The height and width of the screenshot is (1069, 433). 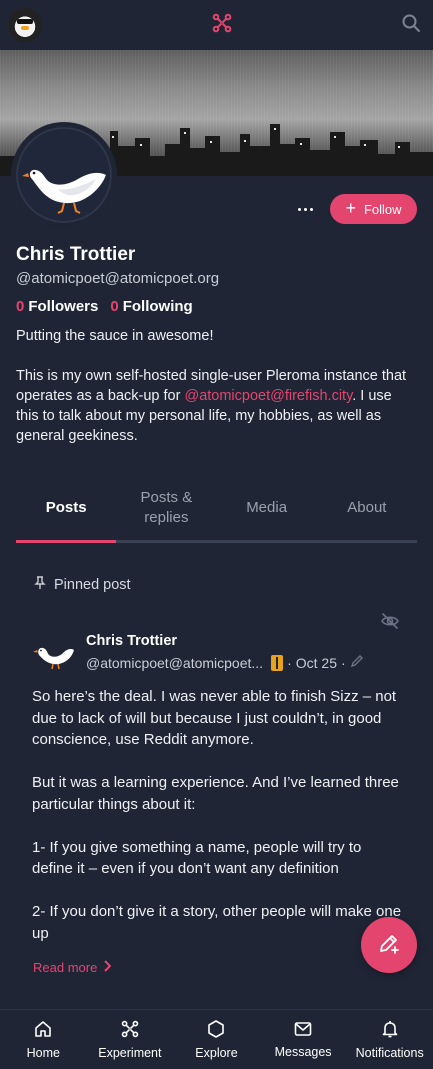 I want to click on post-date: Oct 25, so click(x=316, y=663).